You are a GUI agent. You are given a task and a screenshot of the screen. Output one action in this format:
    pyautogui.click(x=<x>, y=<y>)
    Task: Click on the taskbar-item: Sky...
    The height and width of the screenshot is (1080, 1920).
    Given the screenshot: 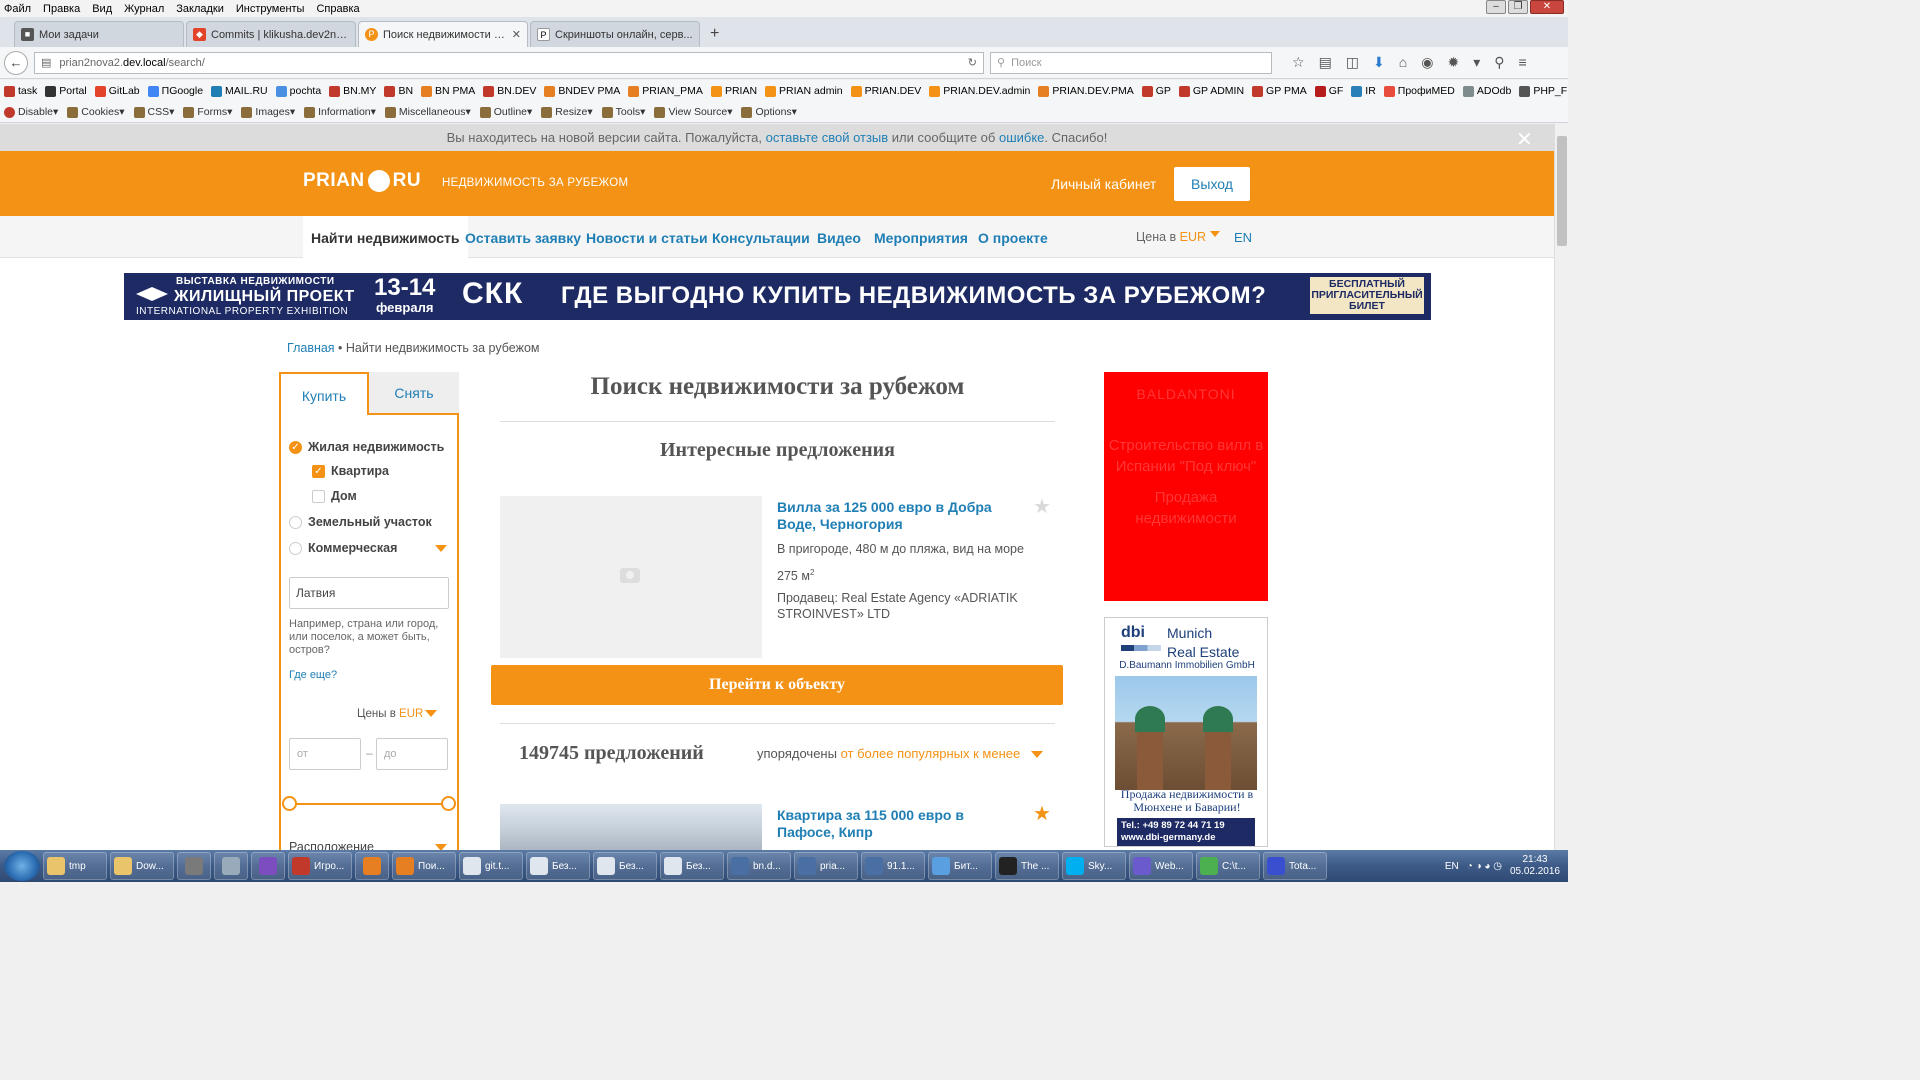 What is the action you would take?
    pyautogui.click(x=1094, y=866)
    